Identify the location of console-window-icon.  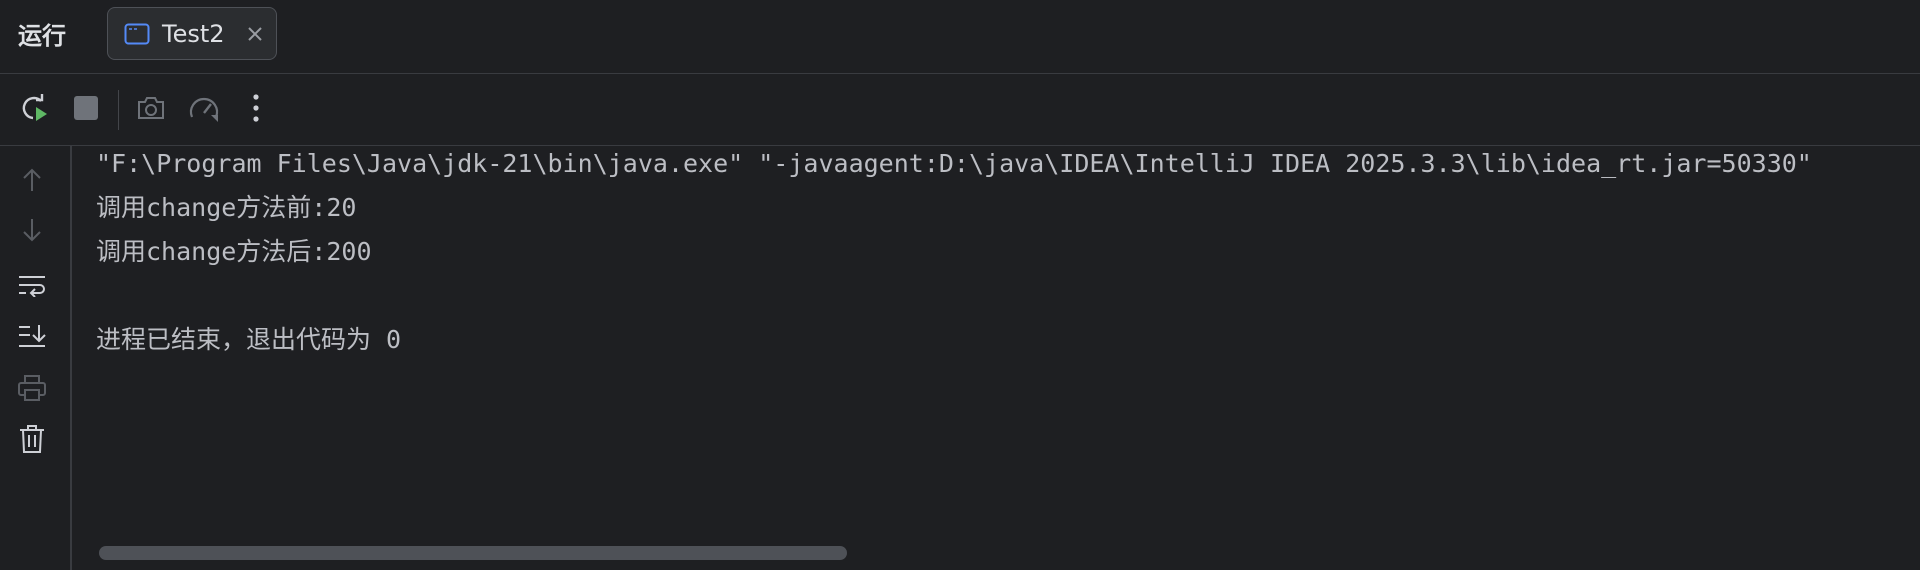
(137, 34).